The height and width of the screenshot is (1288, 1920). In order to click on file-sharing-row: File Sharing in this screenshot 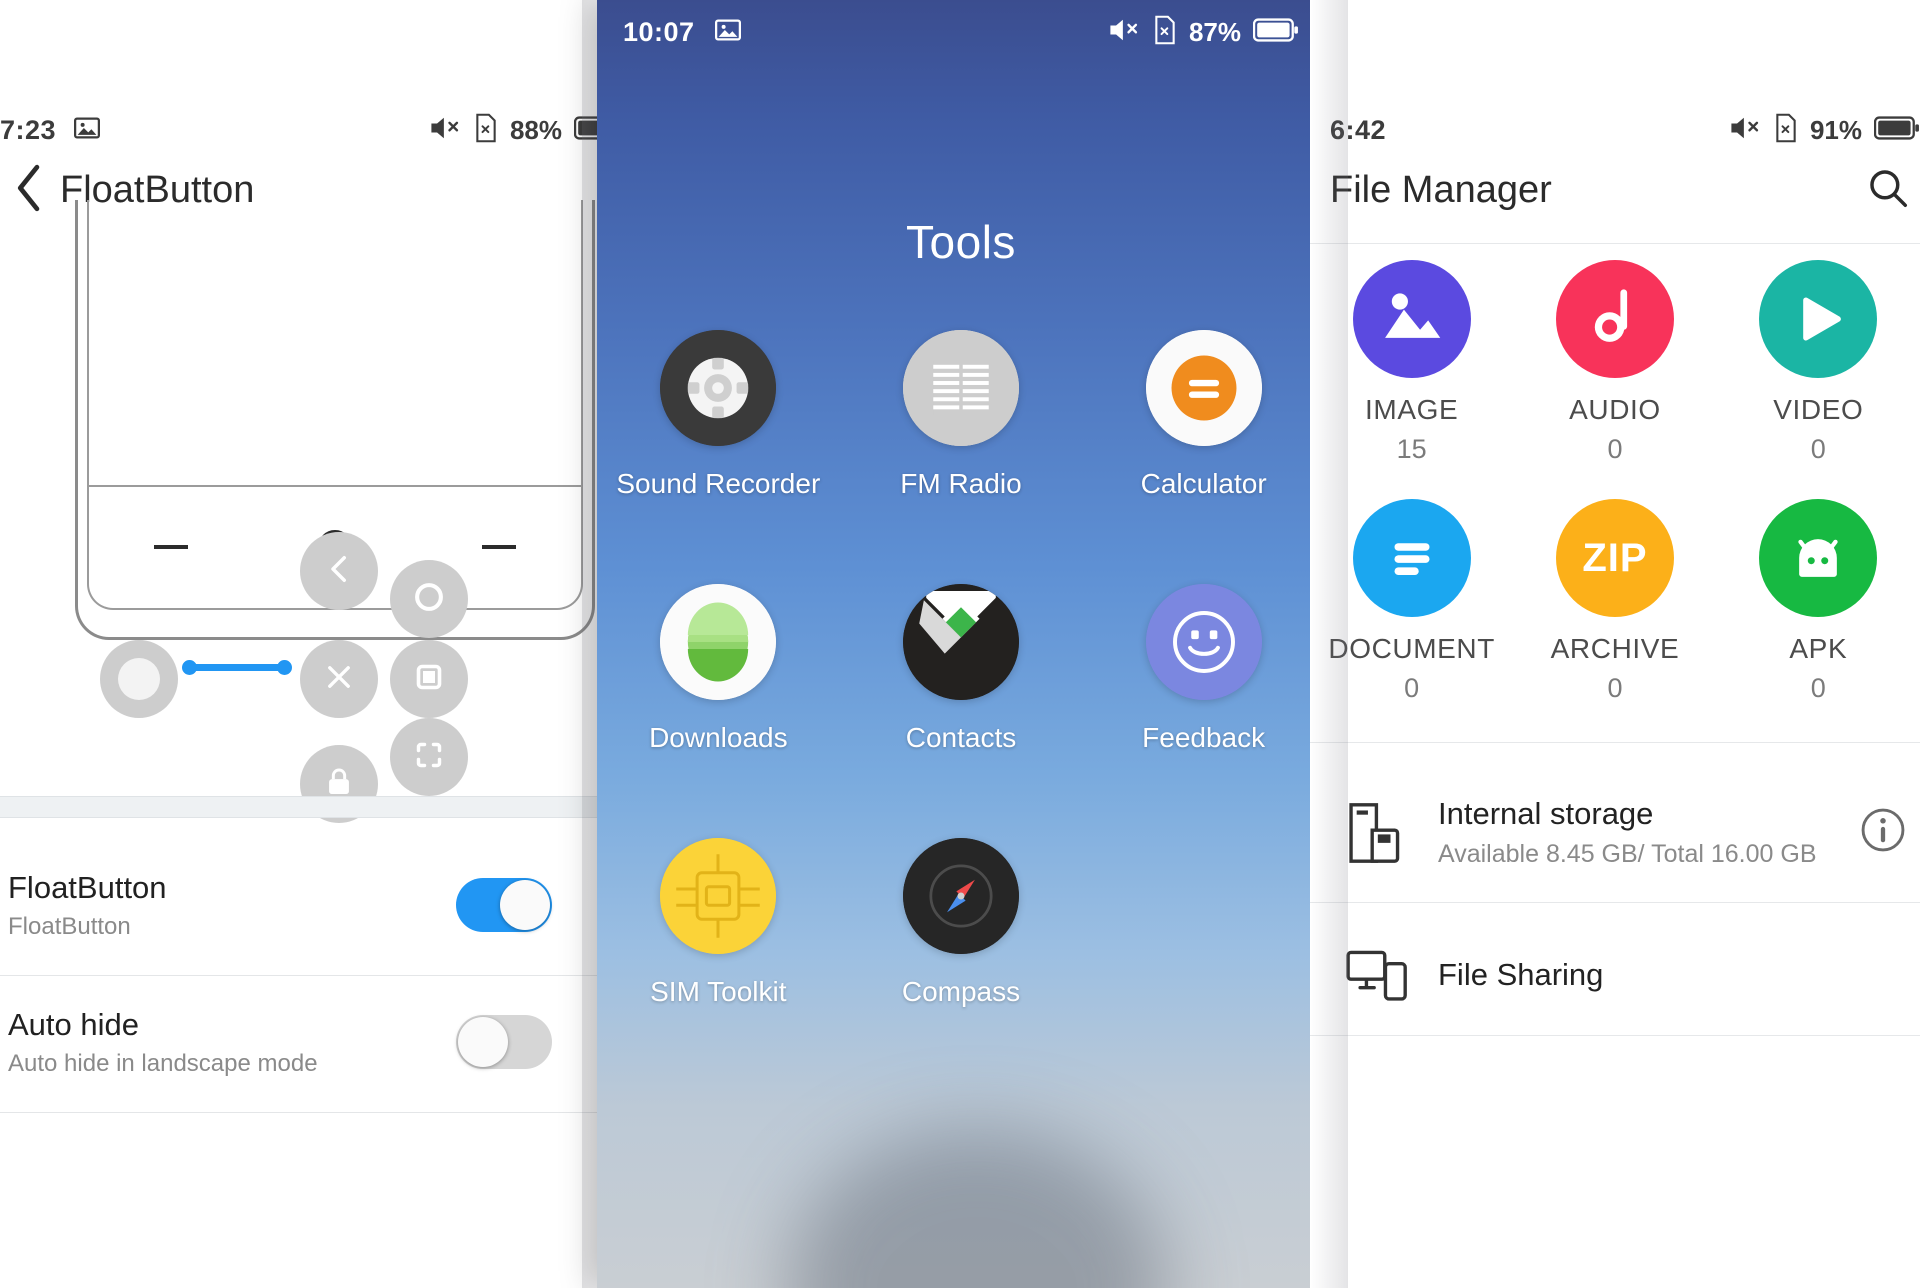, I will do `click(1615, 975)`.